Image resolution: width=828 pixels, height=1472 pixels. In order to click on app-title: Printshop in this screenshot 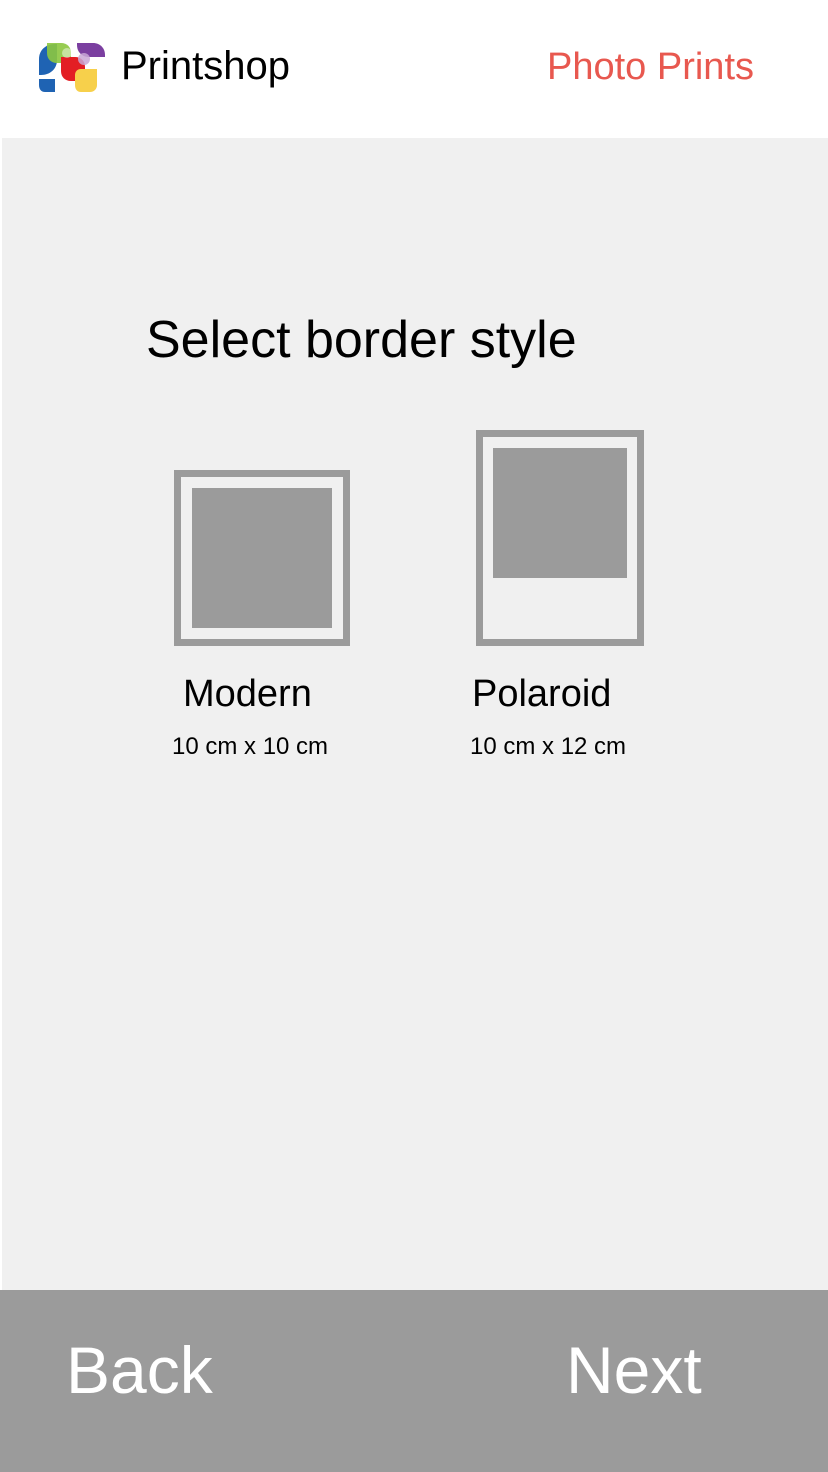, I will do `click(205, 66)`.